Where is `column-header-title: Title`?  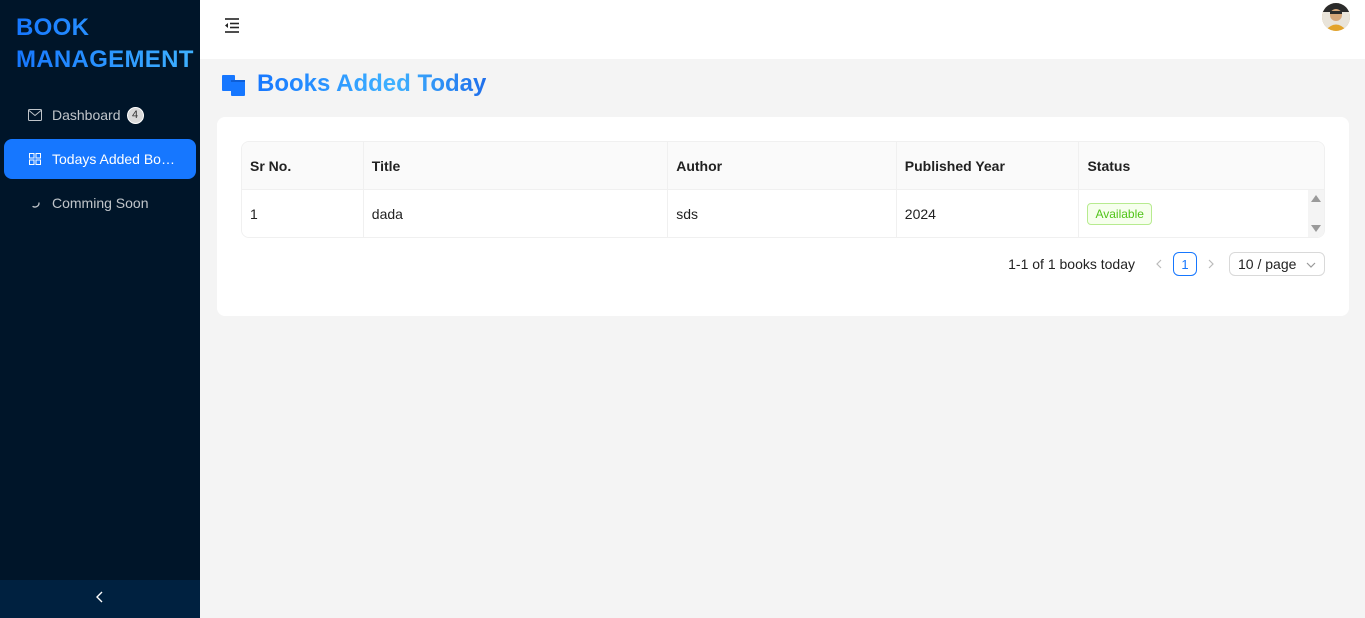
column-header-title: Title is located at coordinates (516, 165).